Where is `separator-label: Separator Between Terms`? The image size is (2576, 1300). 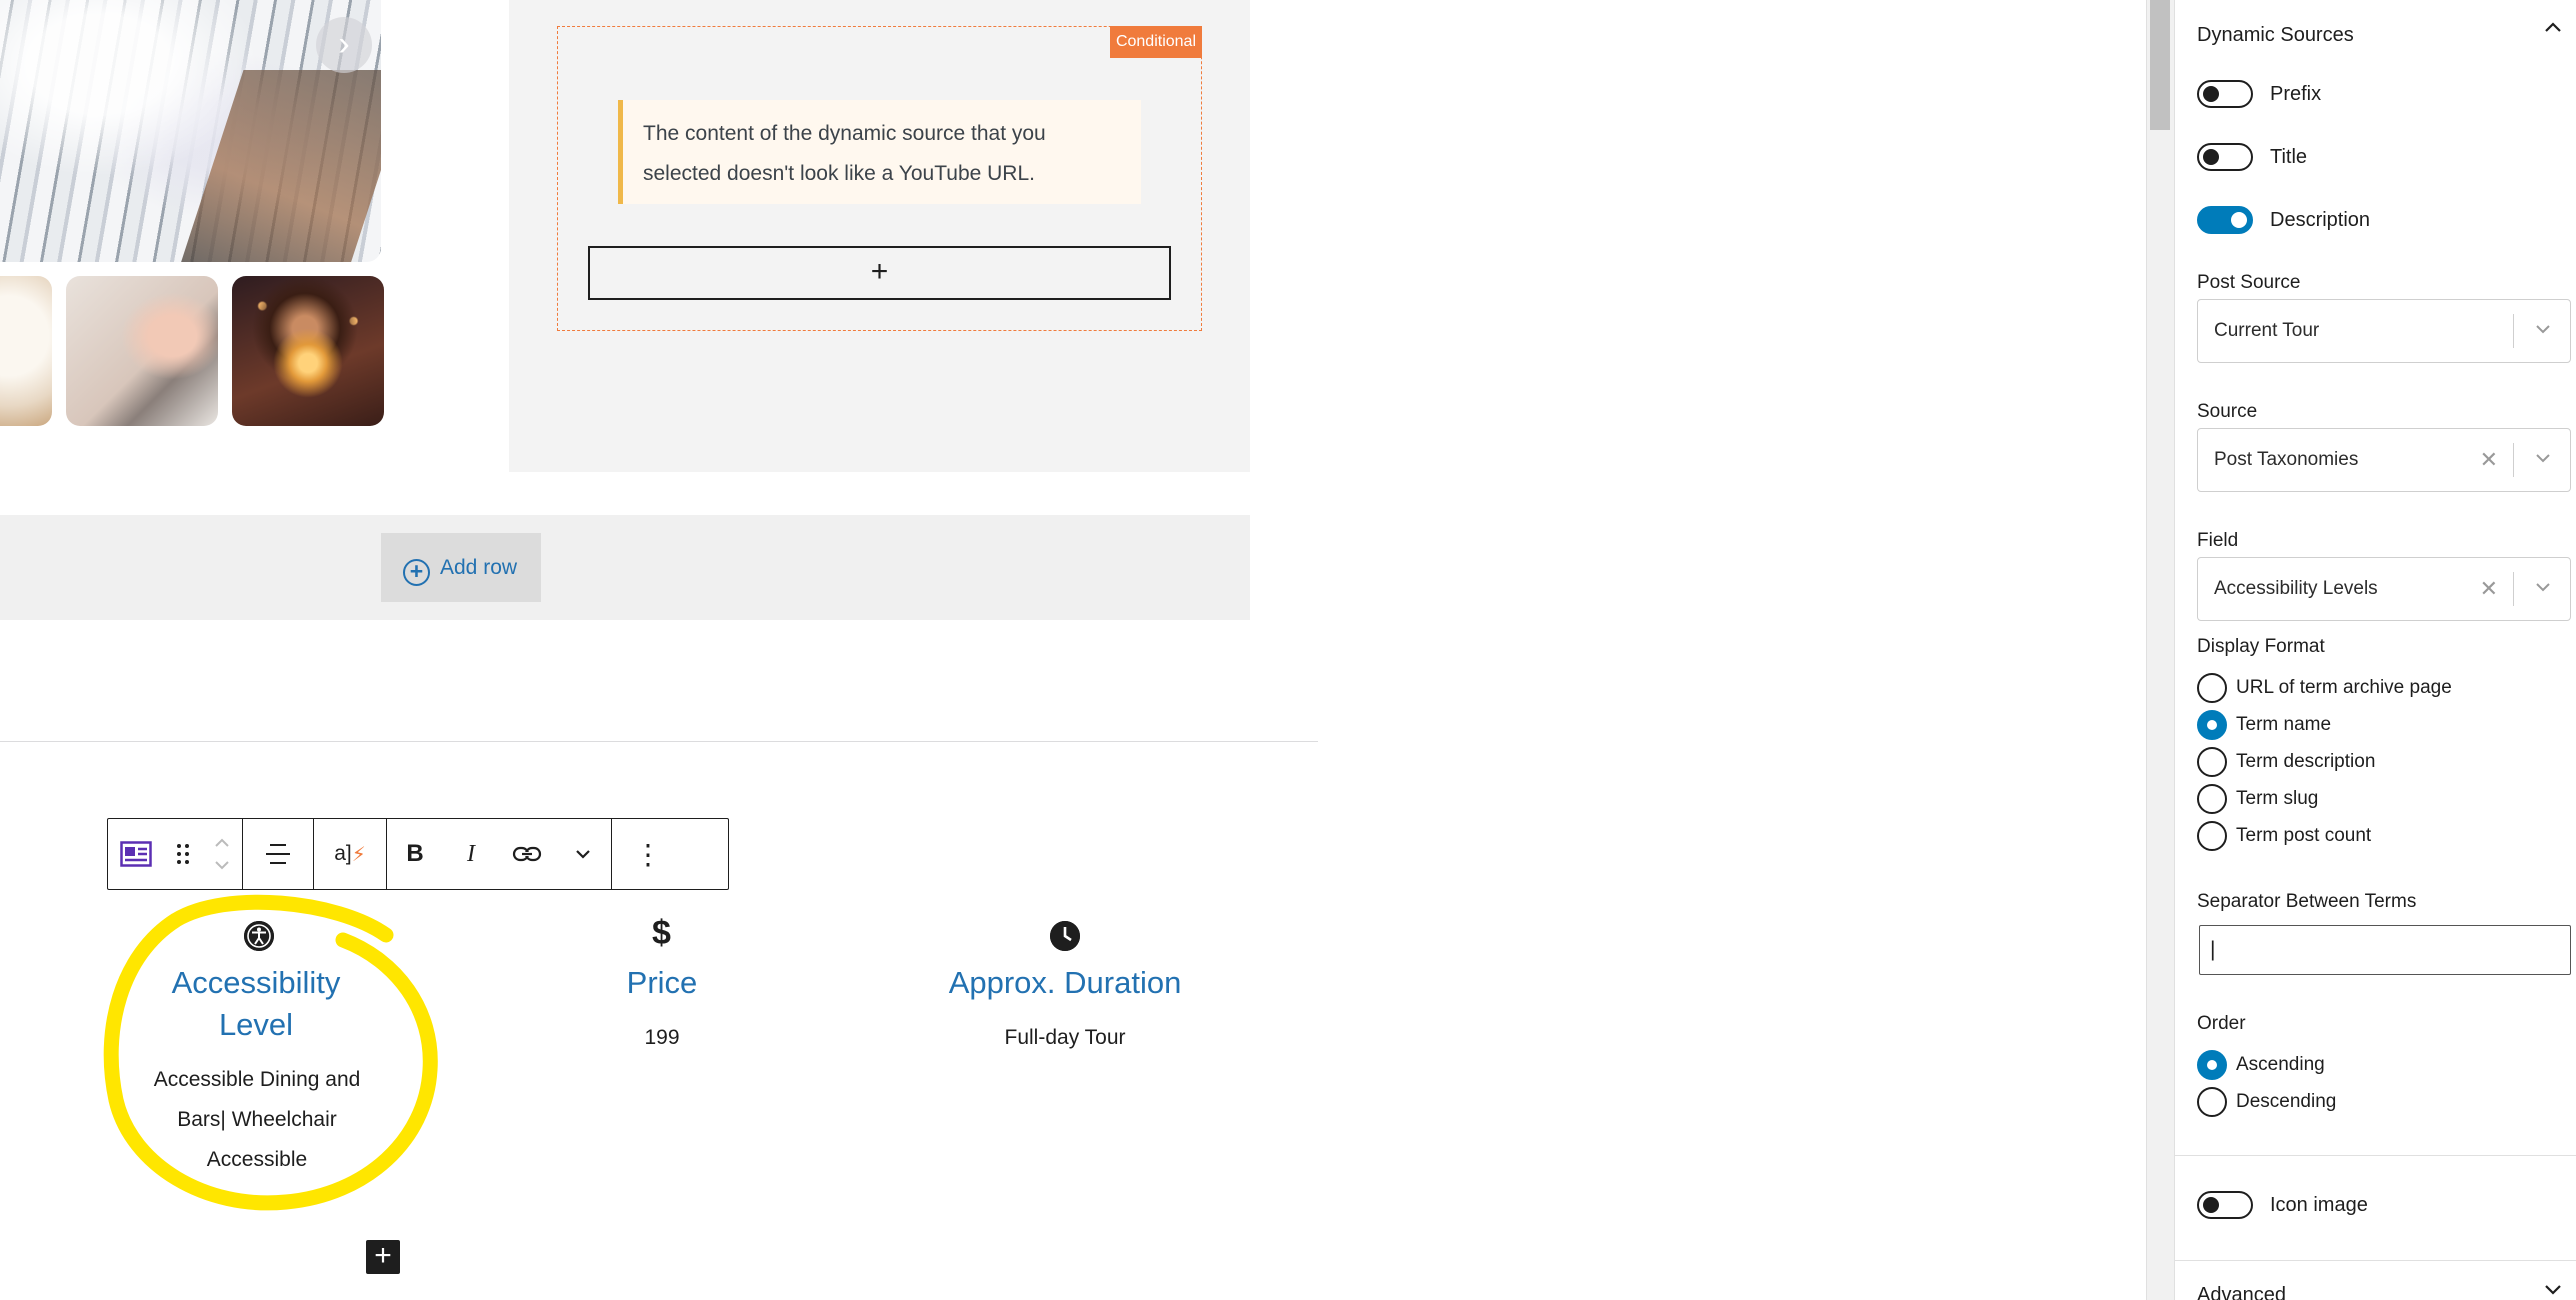 separator-label: Separator Between Terms is located at coordinates (2307, 901).